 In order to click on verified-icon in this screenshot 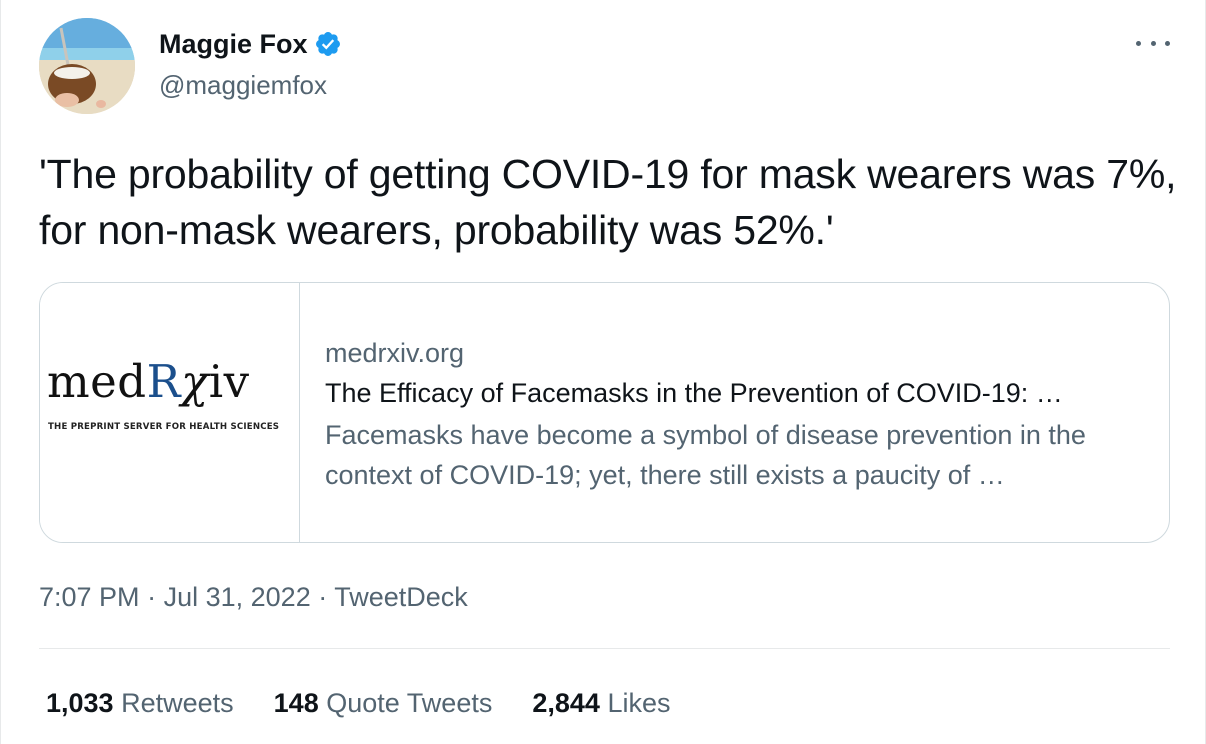, I will do `click(328, 44)`.